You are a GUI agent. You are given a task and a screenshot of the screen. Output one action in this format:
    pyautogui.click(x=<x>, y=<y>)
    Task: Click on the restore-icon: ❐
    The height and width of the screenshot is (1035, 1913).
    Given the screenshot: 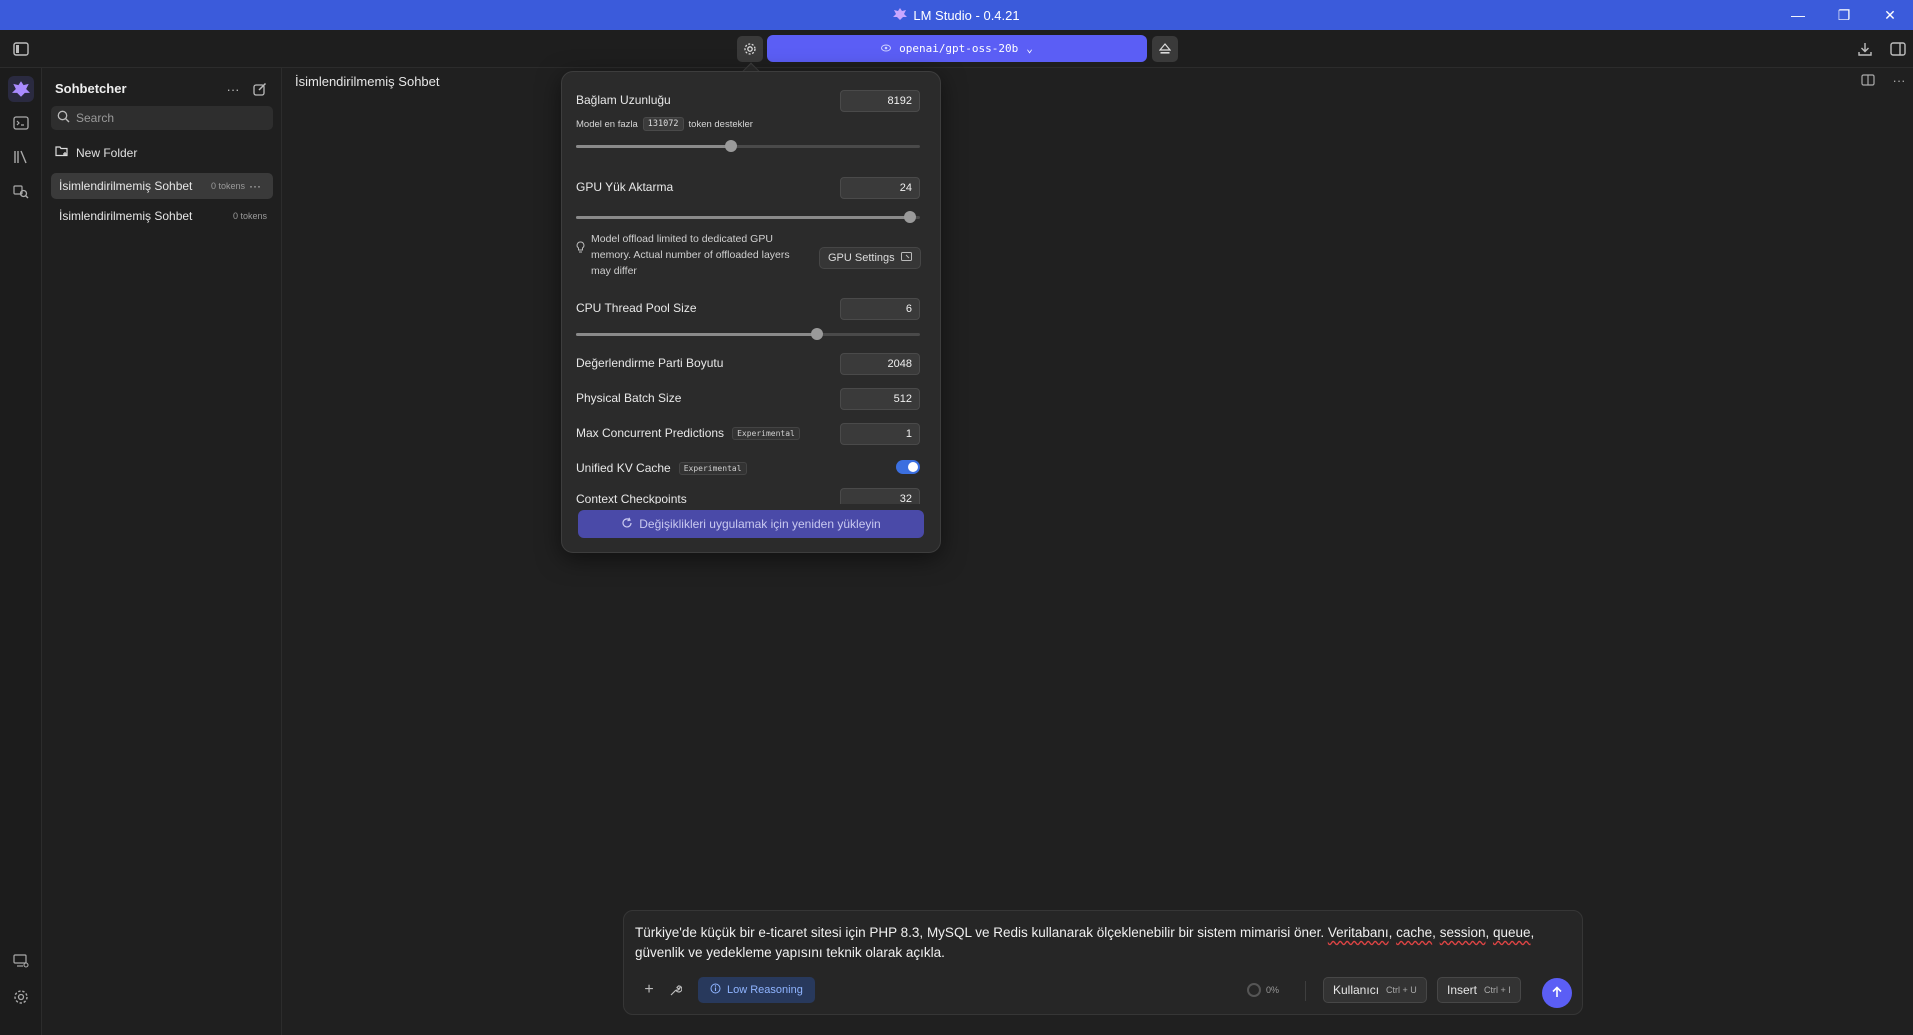 What is the action you would take?
    pyautogui.click(x=1844, y=15)
    